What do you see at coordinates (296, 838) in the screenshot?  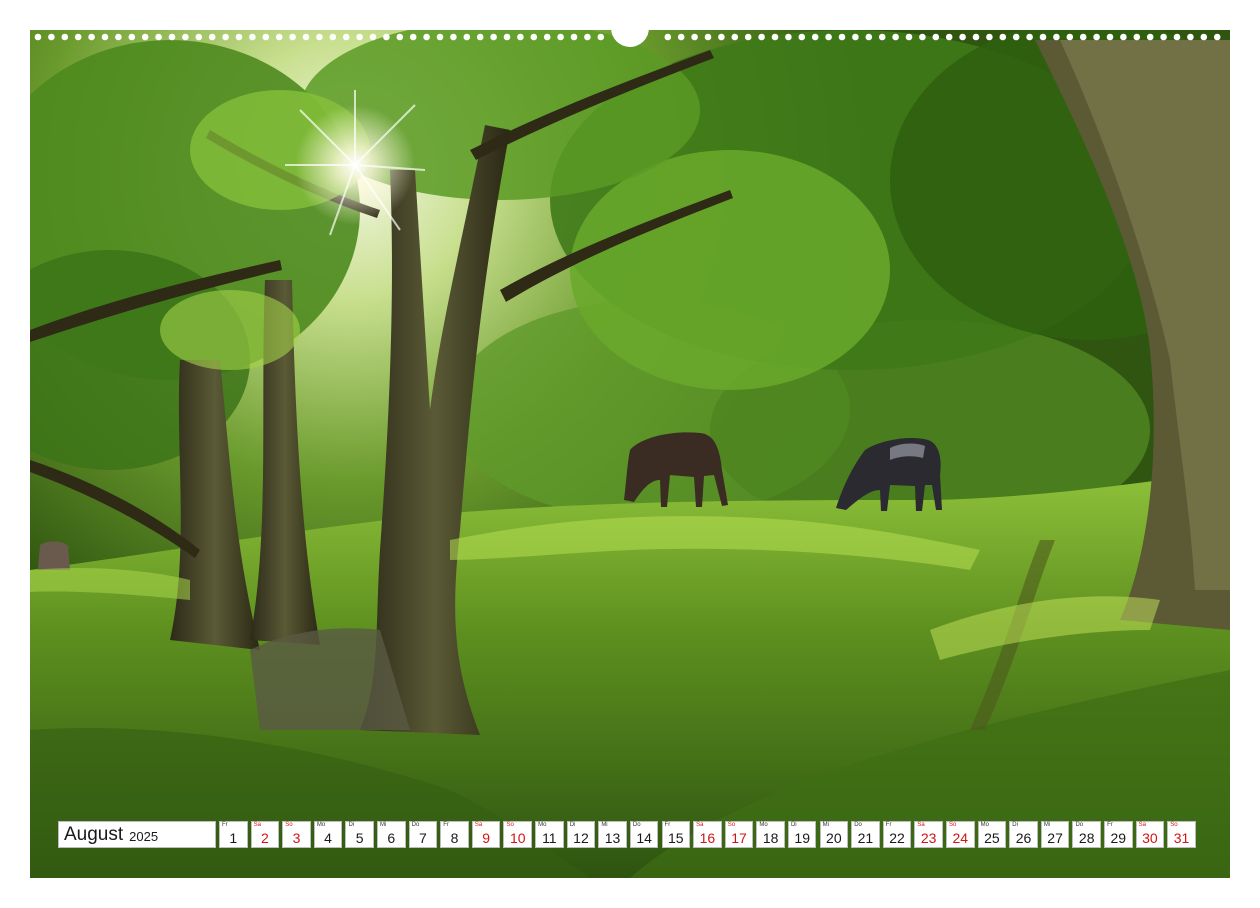 I see `day-number: 3` at bounding box center [296, 838].